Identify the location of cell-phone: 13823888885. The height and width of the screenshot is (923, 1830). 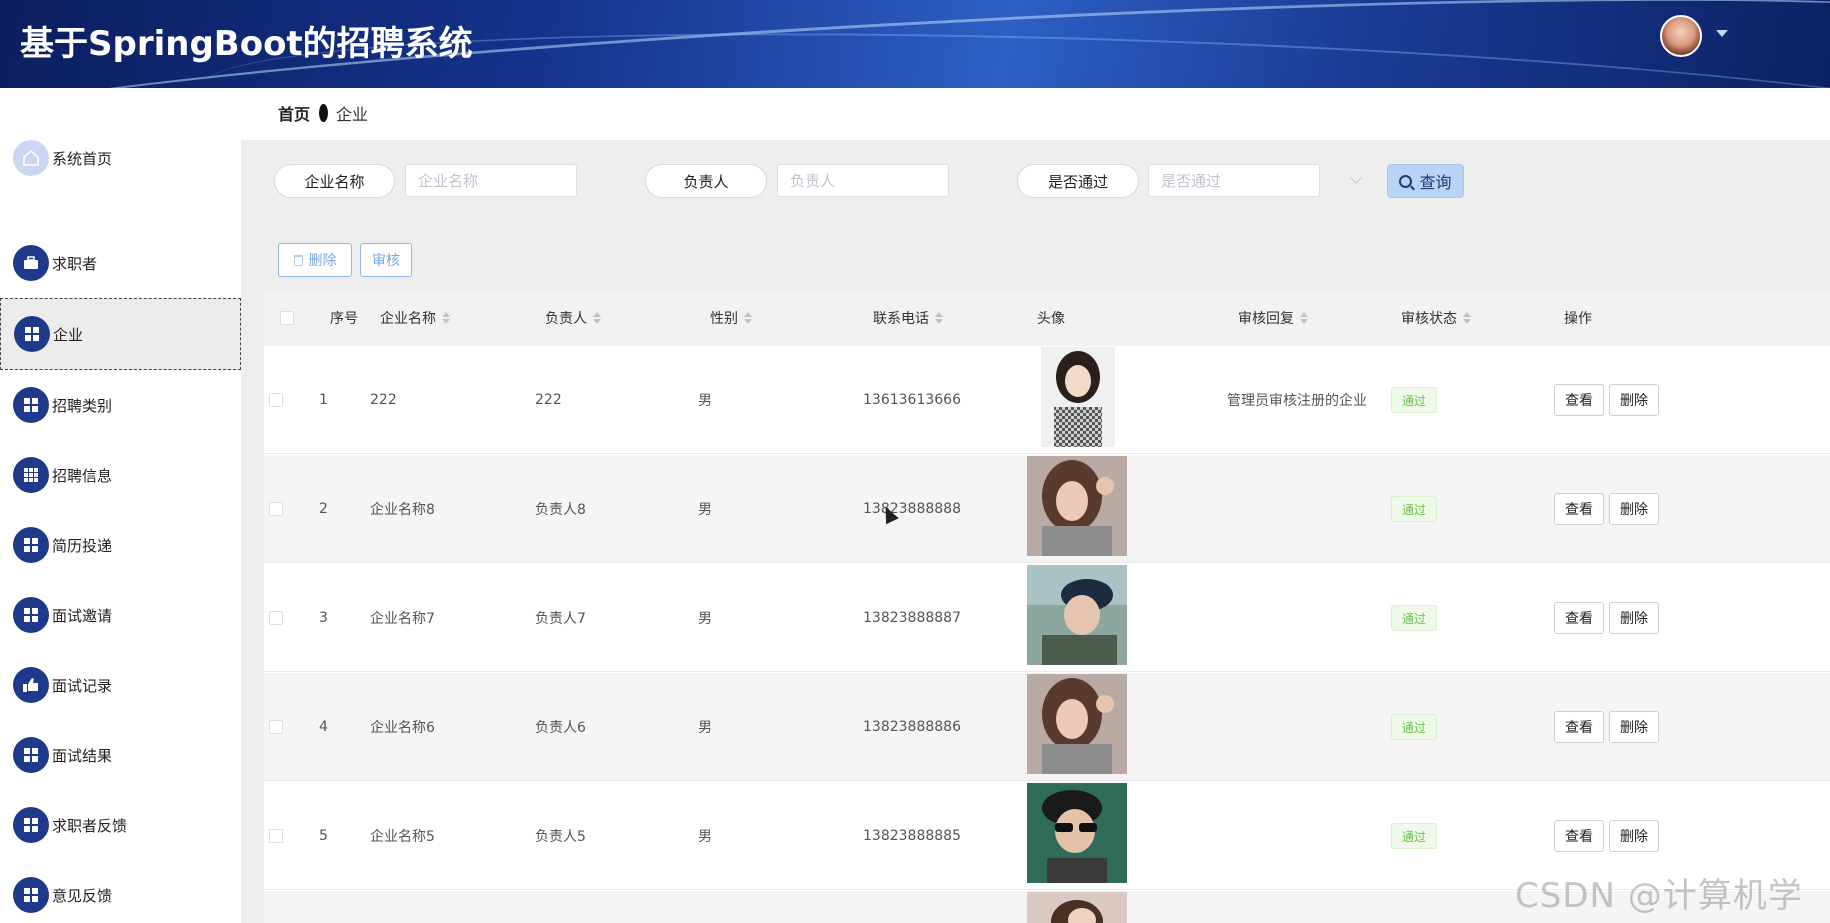
(912, 836).